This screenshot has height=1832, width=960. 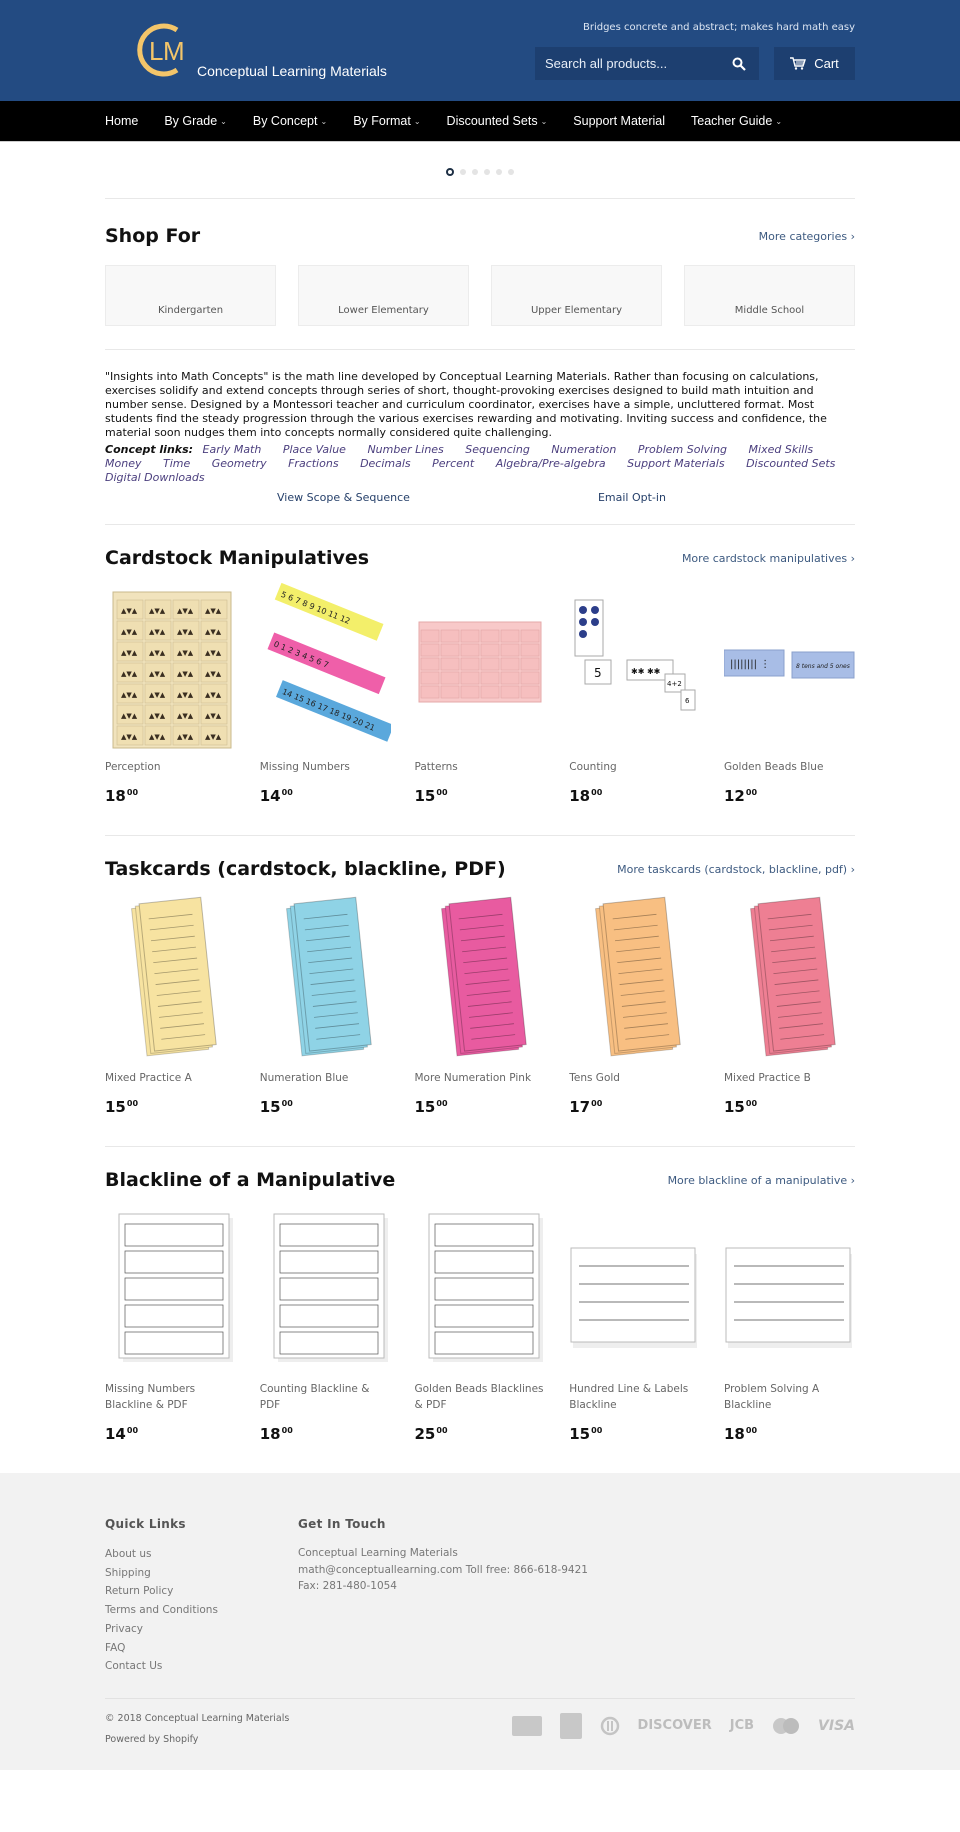 I want to click on footer-link: Return Policy, so click(x=201, y=1591).